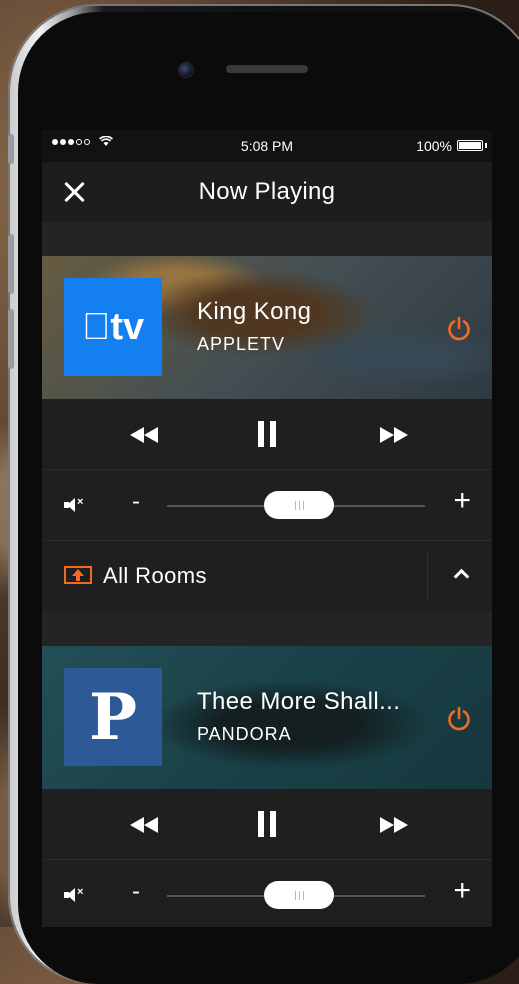  I want to click on volume-down-button, so click(11, 339).